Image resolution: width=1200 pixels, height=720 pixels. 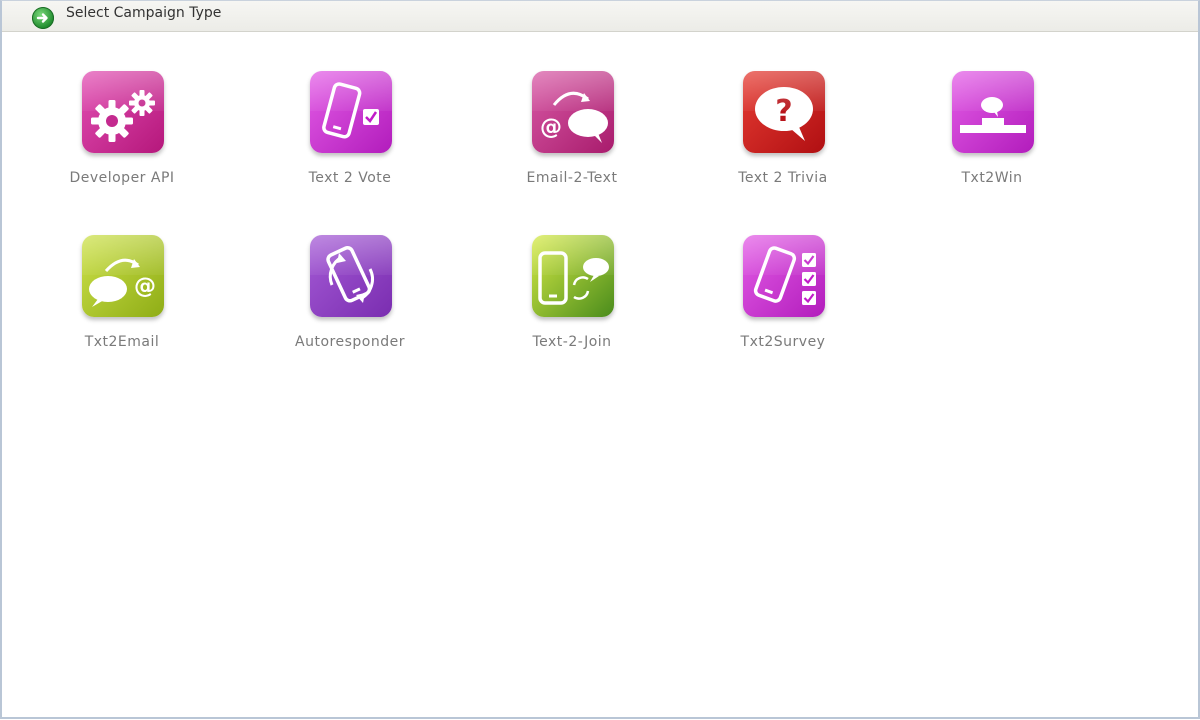 What do you see at coordinates (573, 112) in the screenshot?
I see `email-to-chat-icon: @` at bounding box center [573, 112].